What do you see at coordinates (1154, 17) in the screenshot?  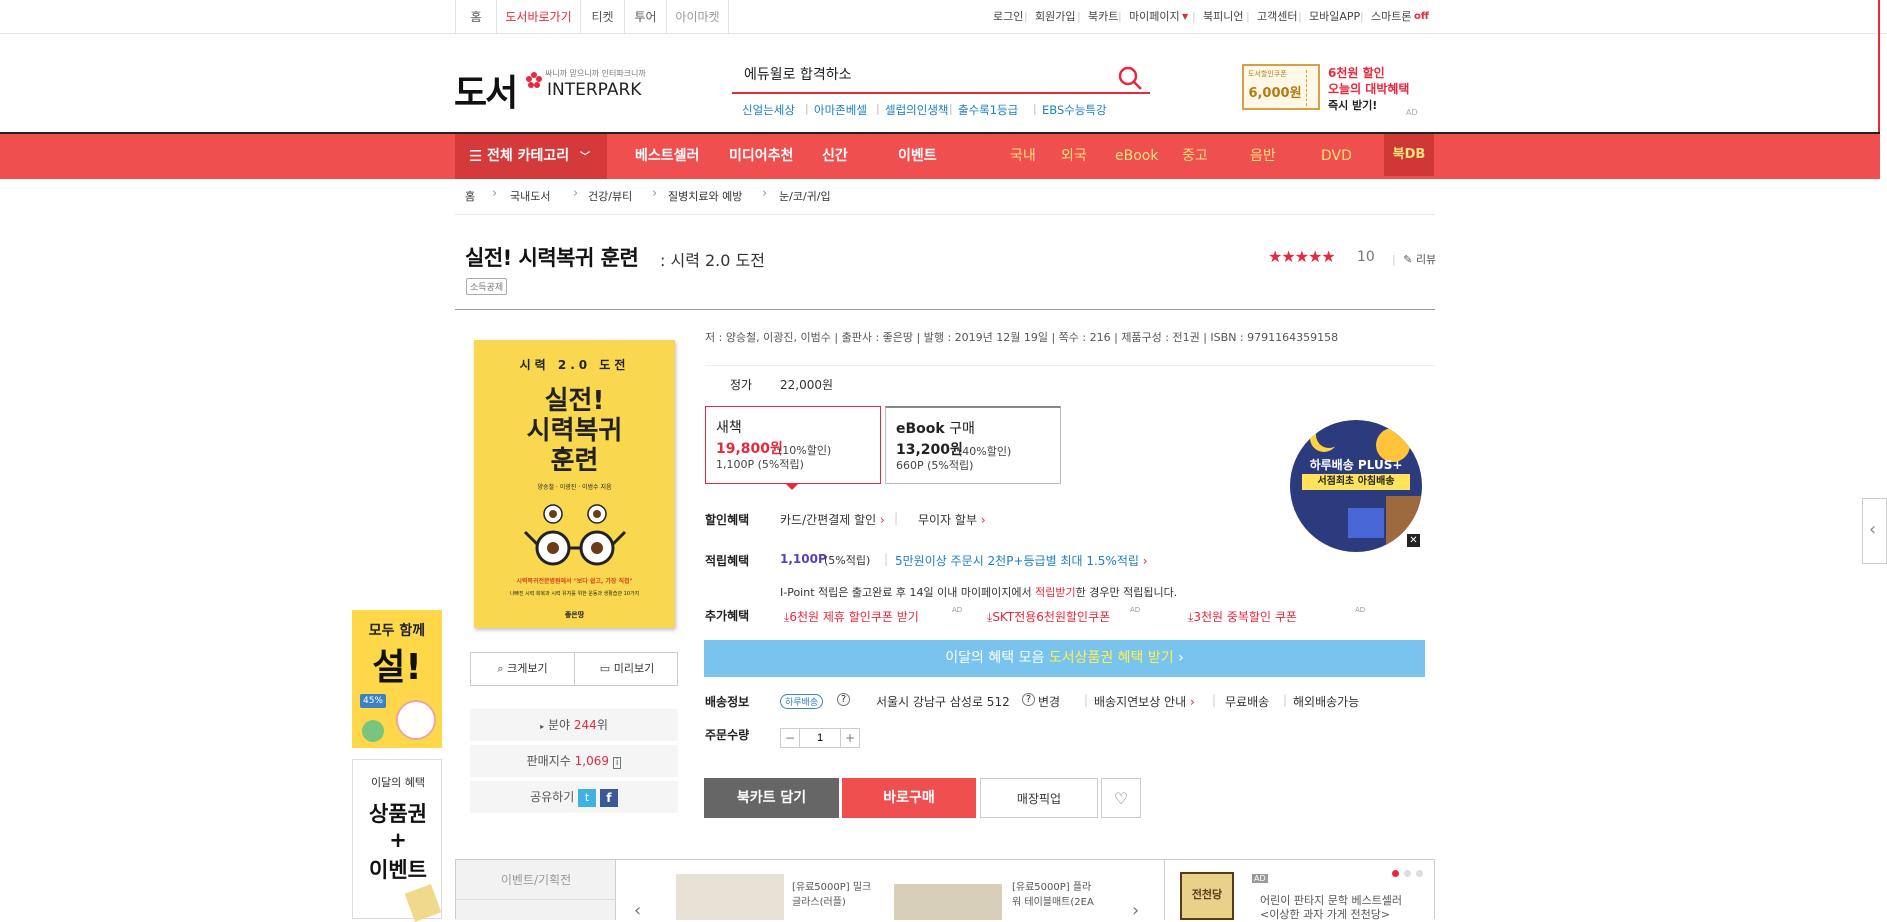 I see `mypage-link: 마이페이지` at bounding box center [1154, 17].